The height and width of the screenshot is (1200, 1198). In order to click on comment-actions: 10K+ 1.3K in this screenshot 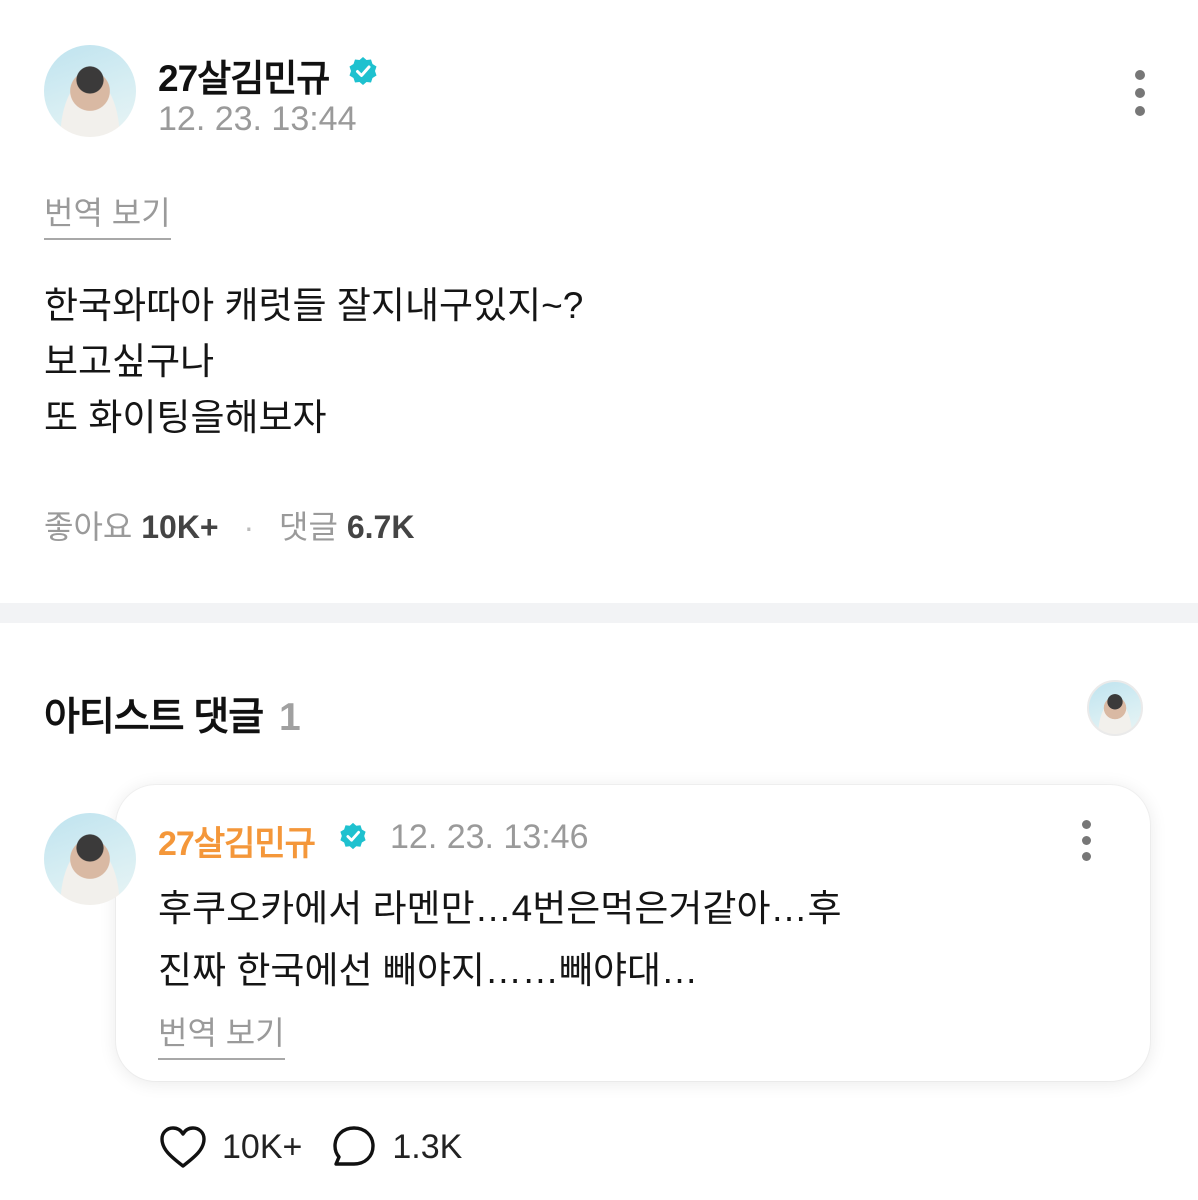, I will do `click(324, 1147)`.